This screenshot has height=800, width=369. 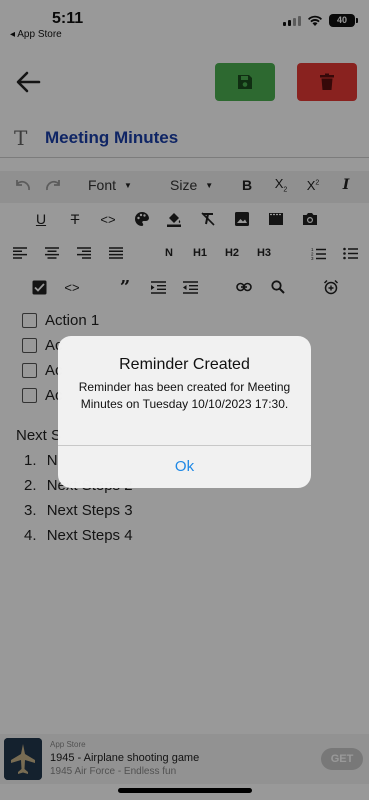 I want to click on home-indicator, so click(x=185, y=790).